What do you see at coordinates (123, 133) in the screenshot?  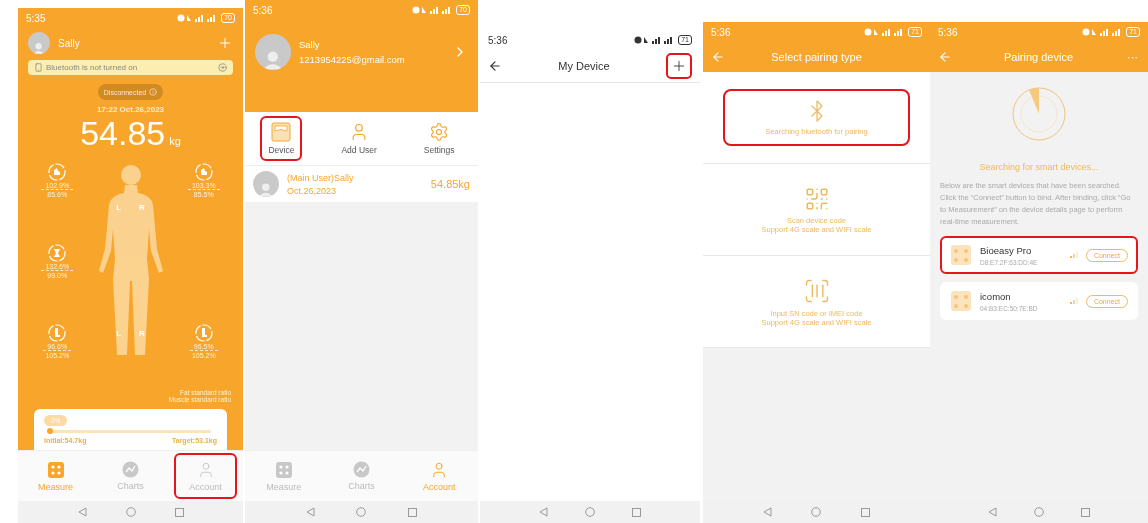 I see `weight-value: 54.85` at bounding box center [123, 133].